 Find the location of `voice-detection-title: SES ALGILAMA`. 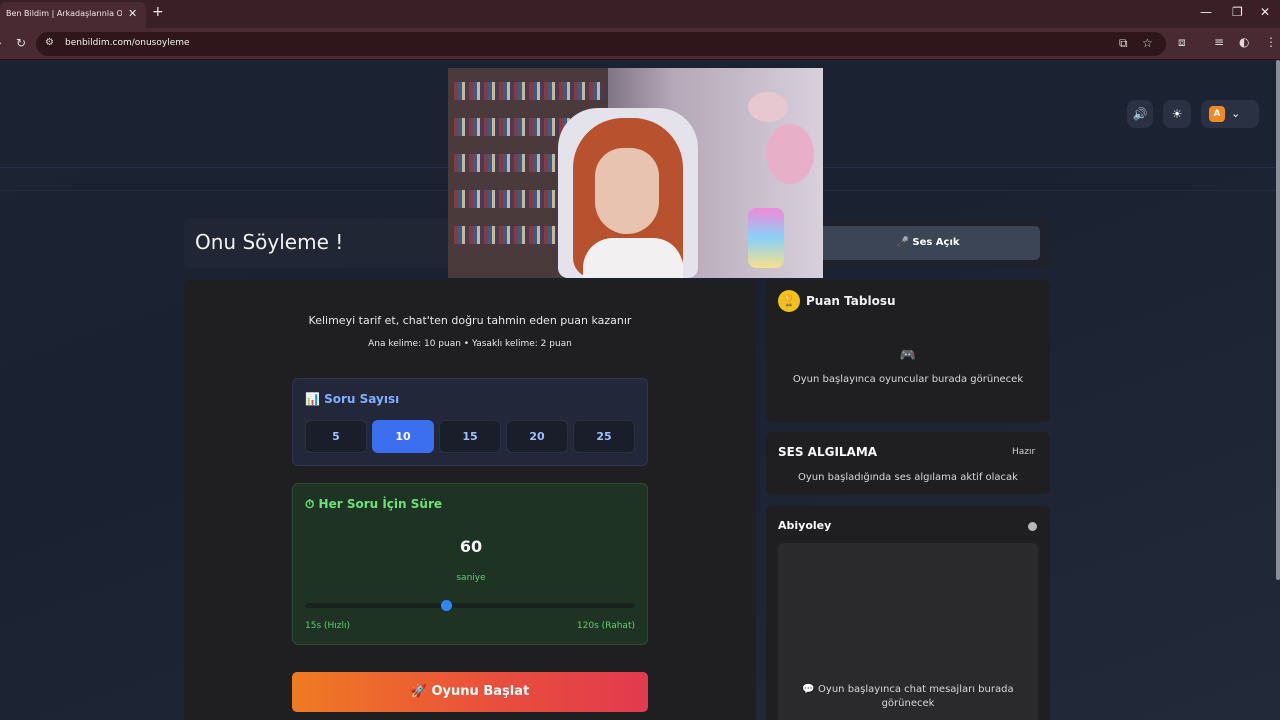

voice-detection-title: SES ALGILAMA is located at coordinates (828, 452).